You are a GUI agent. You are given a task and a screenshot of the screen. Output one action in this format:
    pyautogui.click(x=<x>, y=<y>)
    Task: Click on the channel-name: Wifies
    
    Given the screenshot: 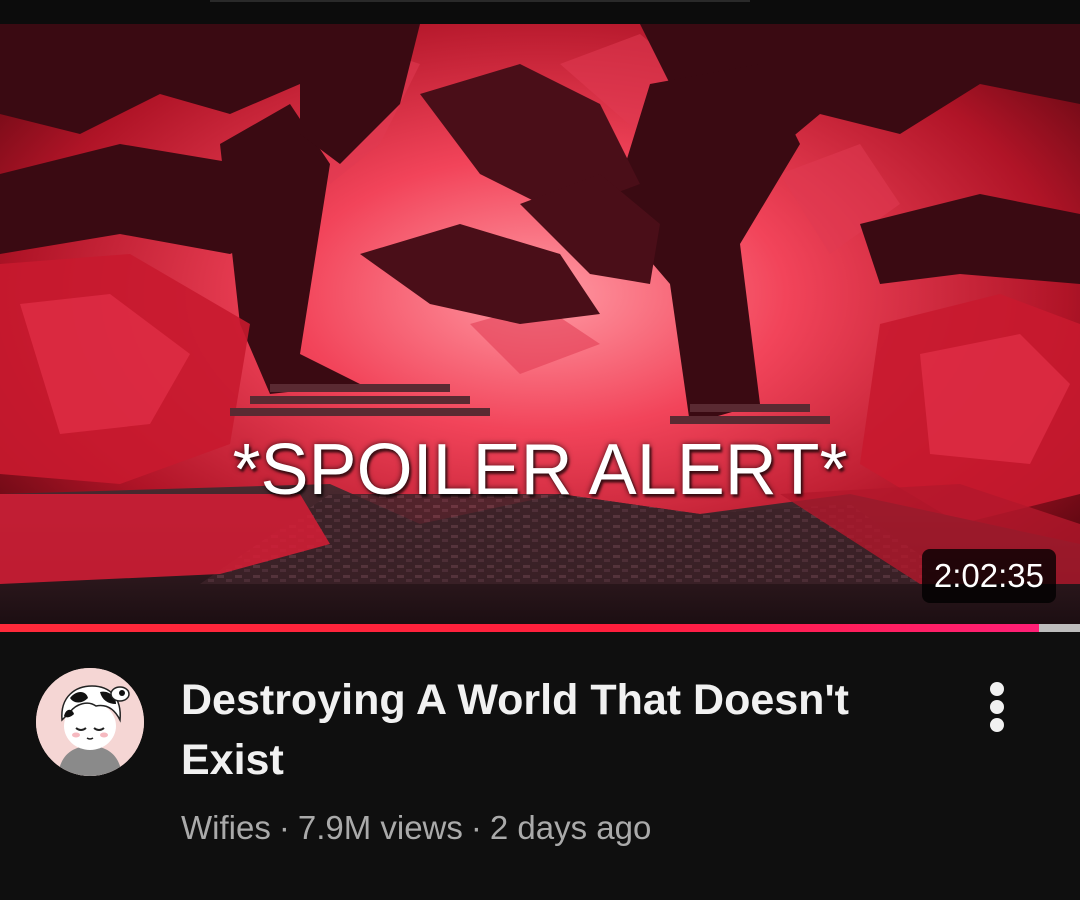 What is the action you would take?
    pyautogui.click(x=226, y=827)
    